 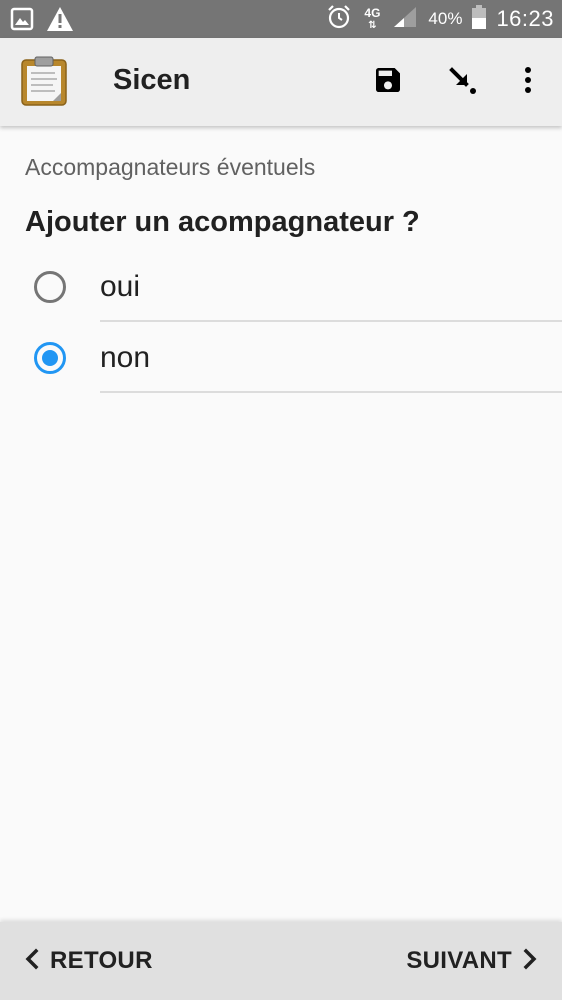 I want to click on option-label: oui, so click(x=120, y=286).